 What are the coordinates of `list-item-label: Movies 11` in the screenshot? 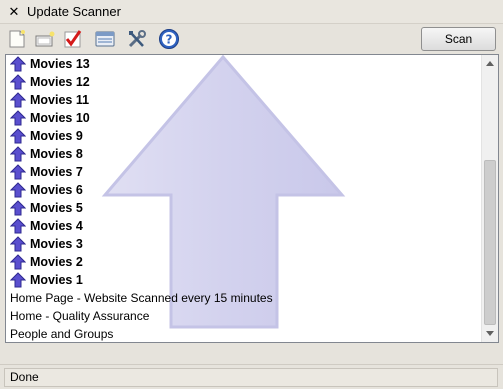 It's located at (60, 100).